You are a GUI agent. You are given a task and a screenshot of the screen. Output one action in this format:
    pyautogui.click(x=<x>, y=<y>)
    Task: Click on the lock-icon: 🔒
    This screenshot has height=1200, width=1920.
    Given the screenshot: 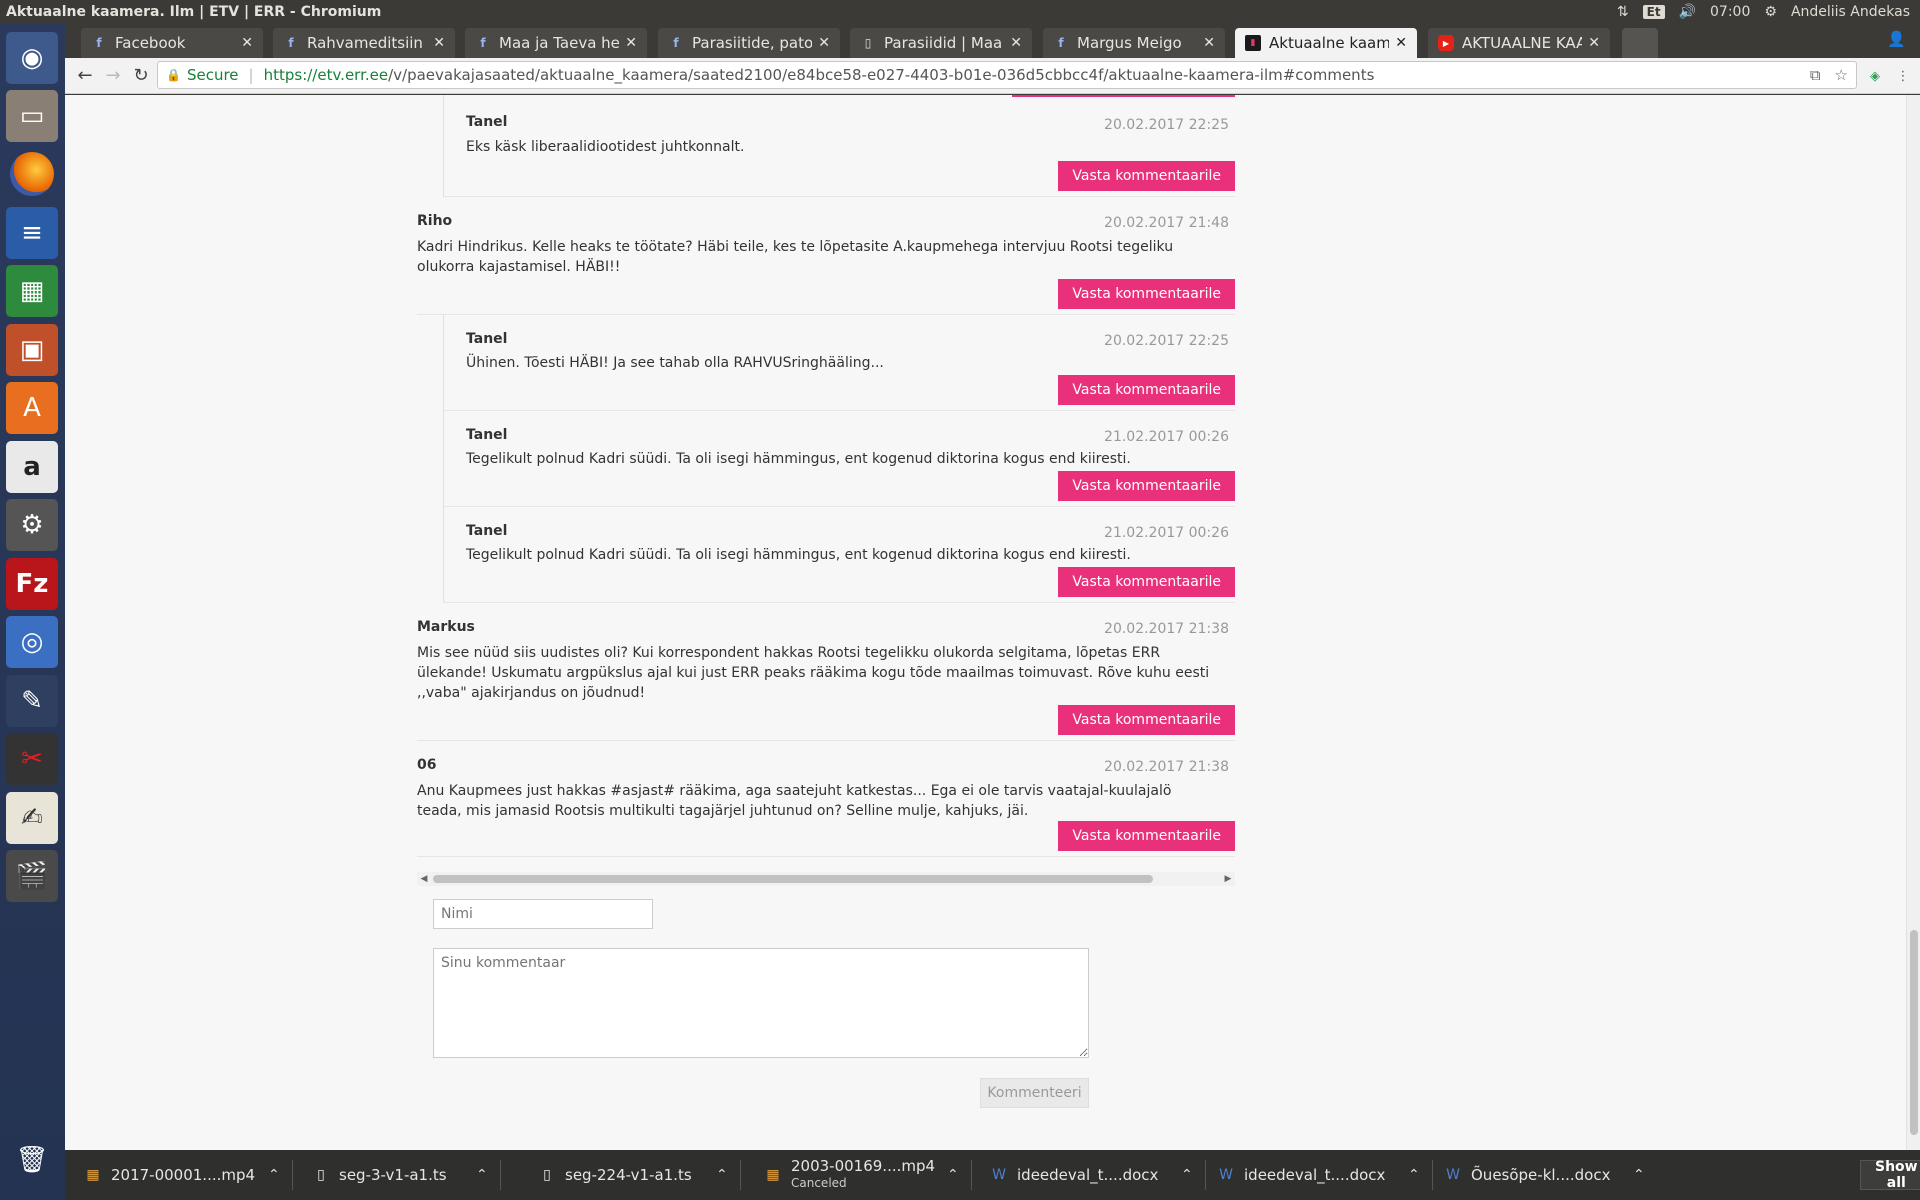 What is the action you would take?
    pyautogui.click(x=173, y=75)
    